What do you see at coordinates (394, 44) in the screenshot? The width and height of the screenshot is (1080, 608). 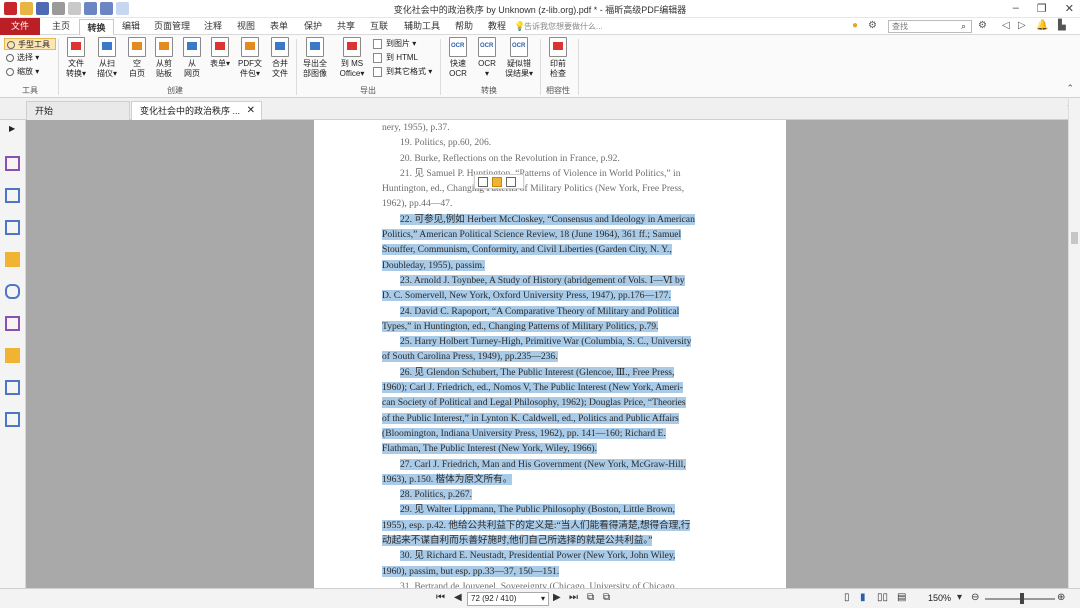 I see `to-image-button: 到图片 ▾` at bounding box center [394, 44].